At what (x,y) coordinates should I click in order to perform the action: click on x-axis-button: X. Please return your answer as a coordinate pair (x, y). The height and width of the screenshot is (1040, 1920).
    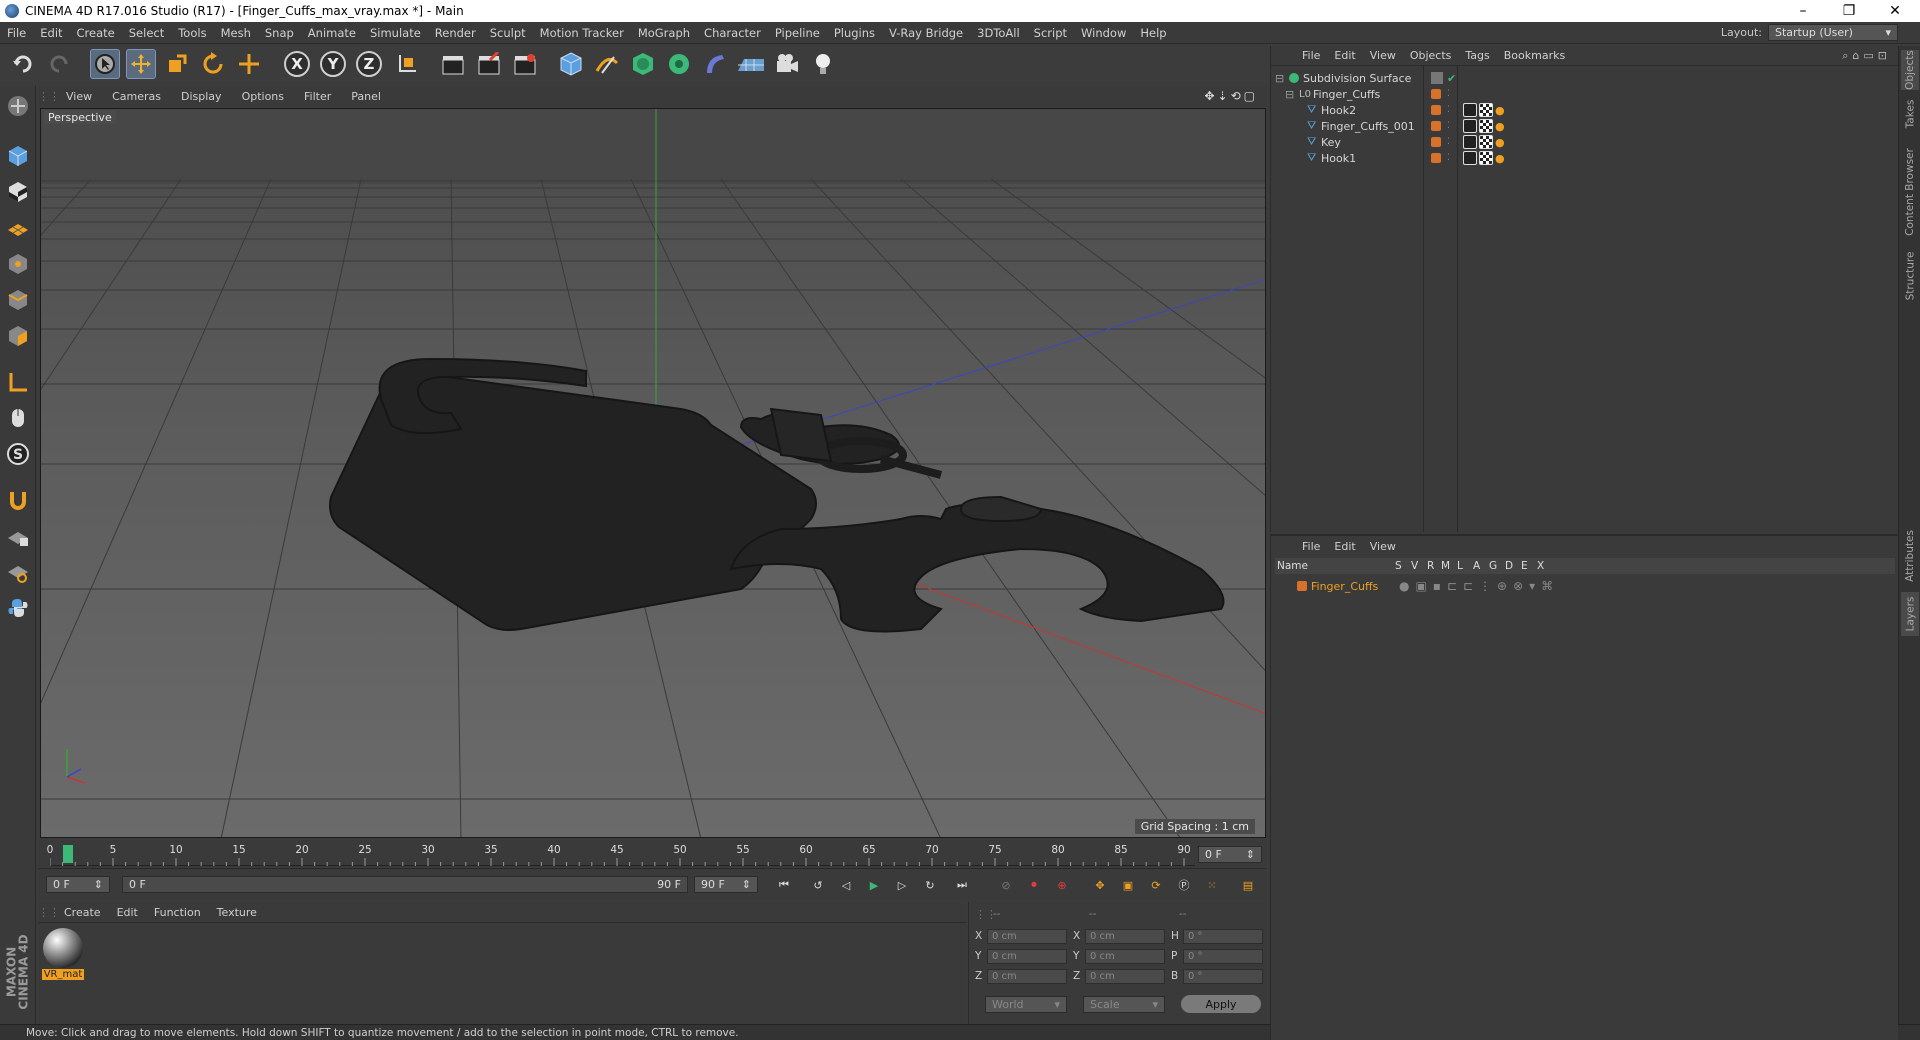
    Looking at the image, I should click on (297, 64).